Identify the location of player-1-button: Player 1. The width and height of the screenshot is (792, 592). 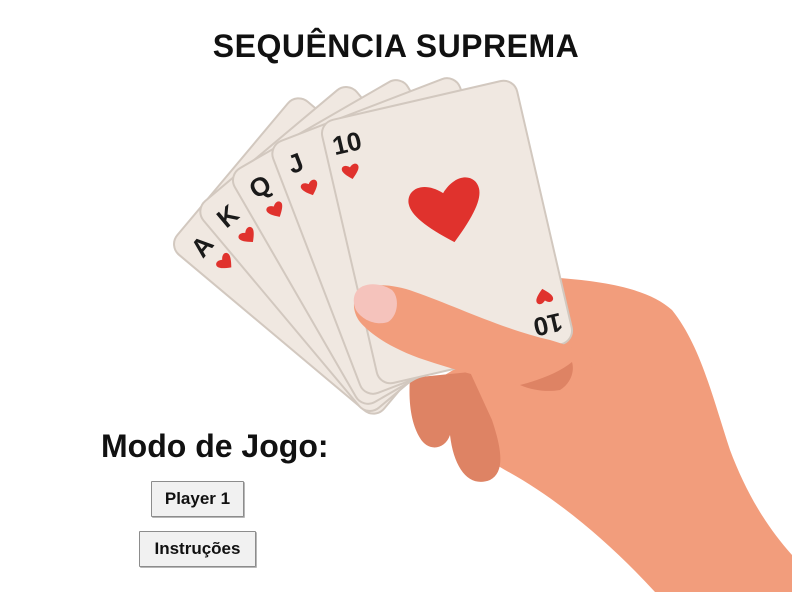
(197, 499).